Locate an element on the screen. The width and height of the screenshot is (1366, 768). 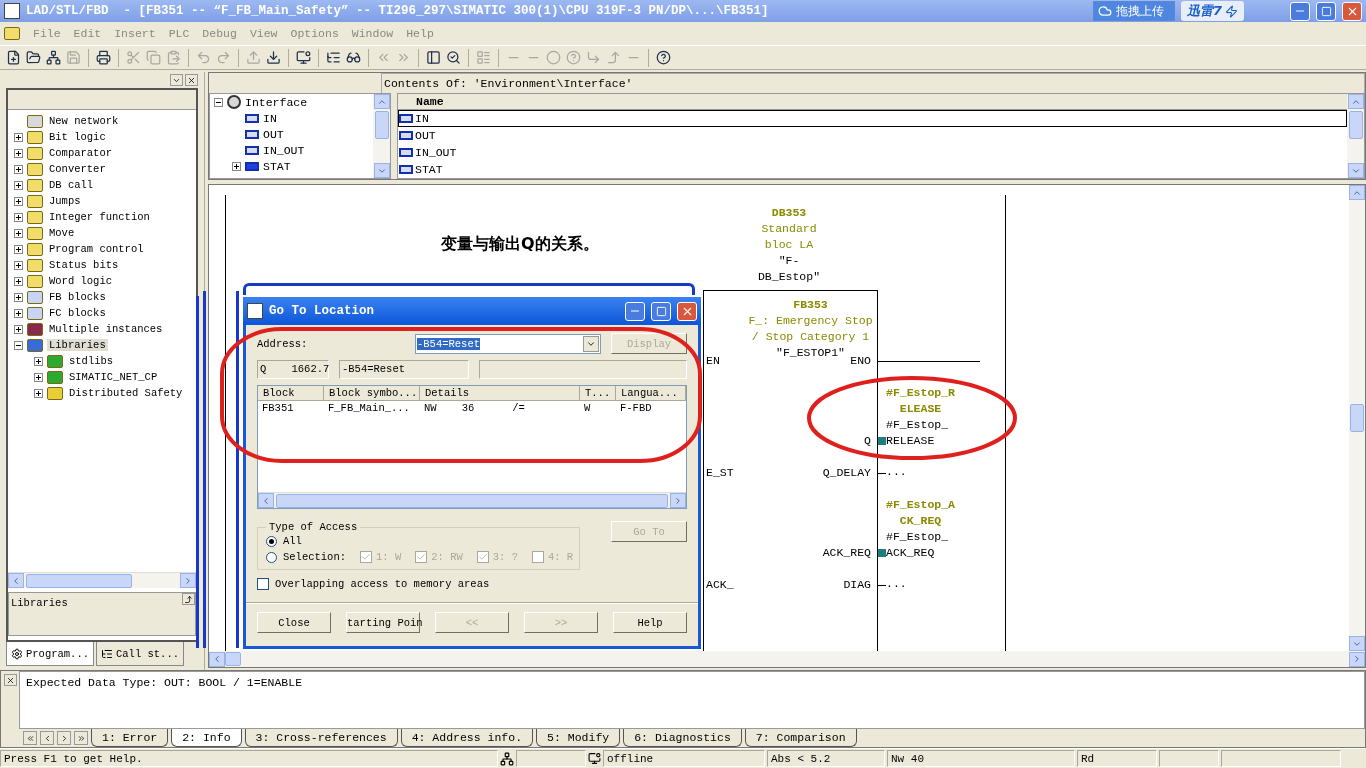
checkbox is located at coordinates (263, 584).